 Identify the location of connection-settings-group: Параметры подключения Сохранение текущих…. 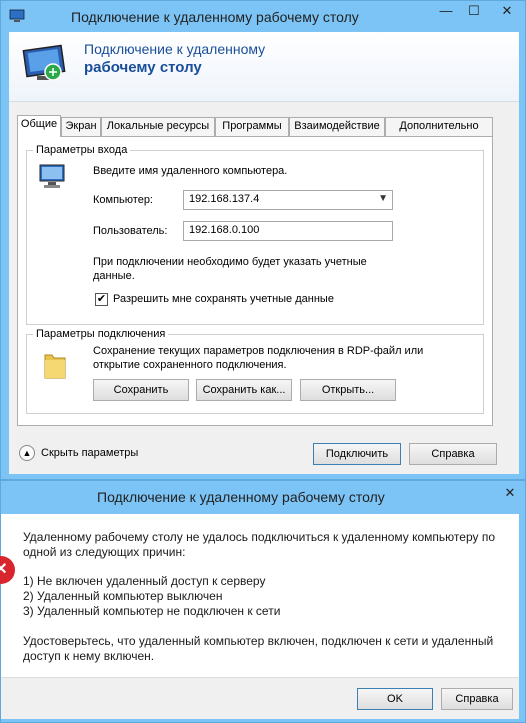
(255, 371).